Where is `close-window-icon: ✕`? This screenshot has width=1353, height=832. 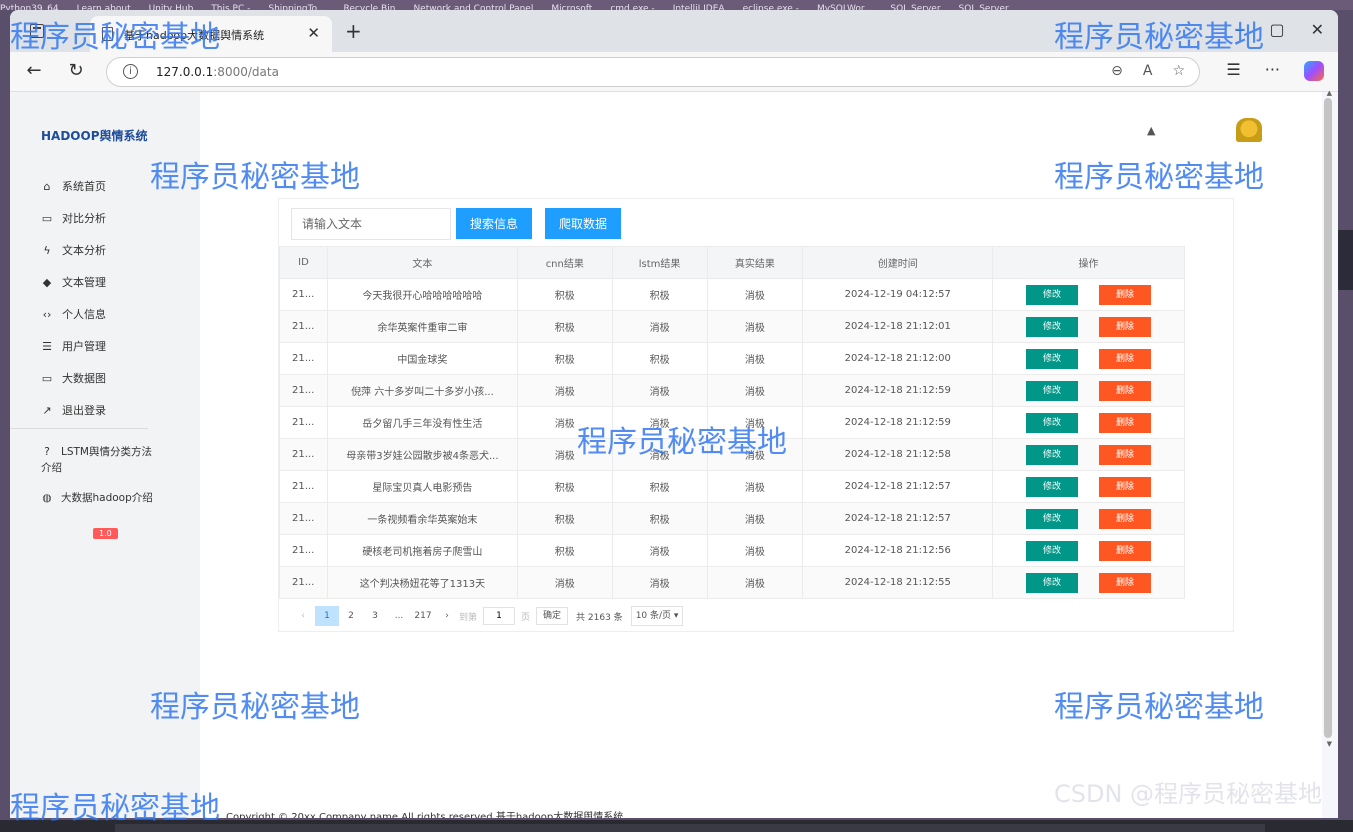
close-window-icon: ✕ is located at coordinates (1317, 29).